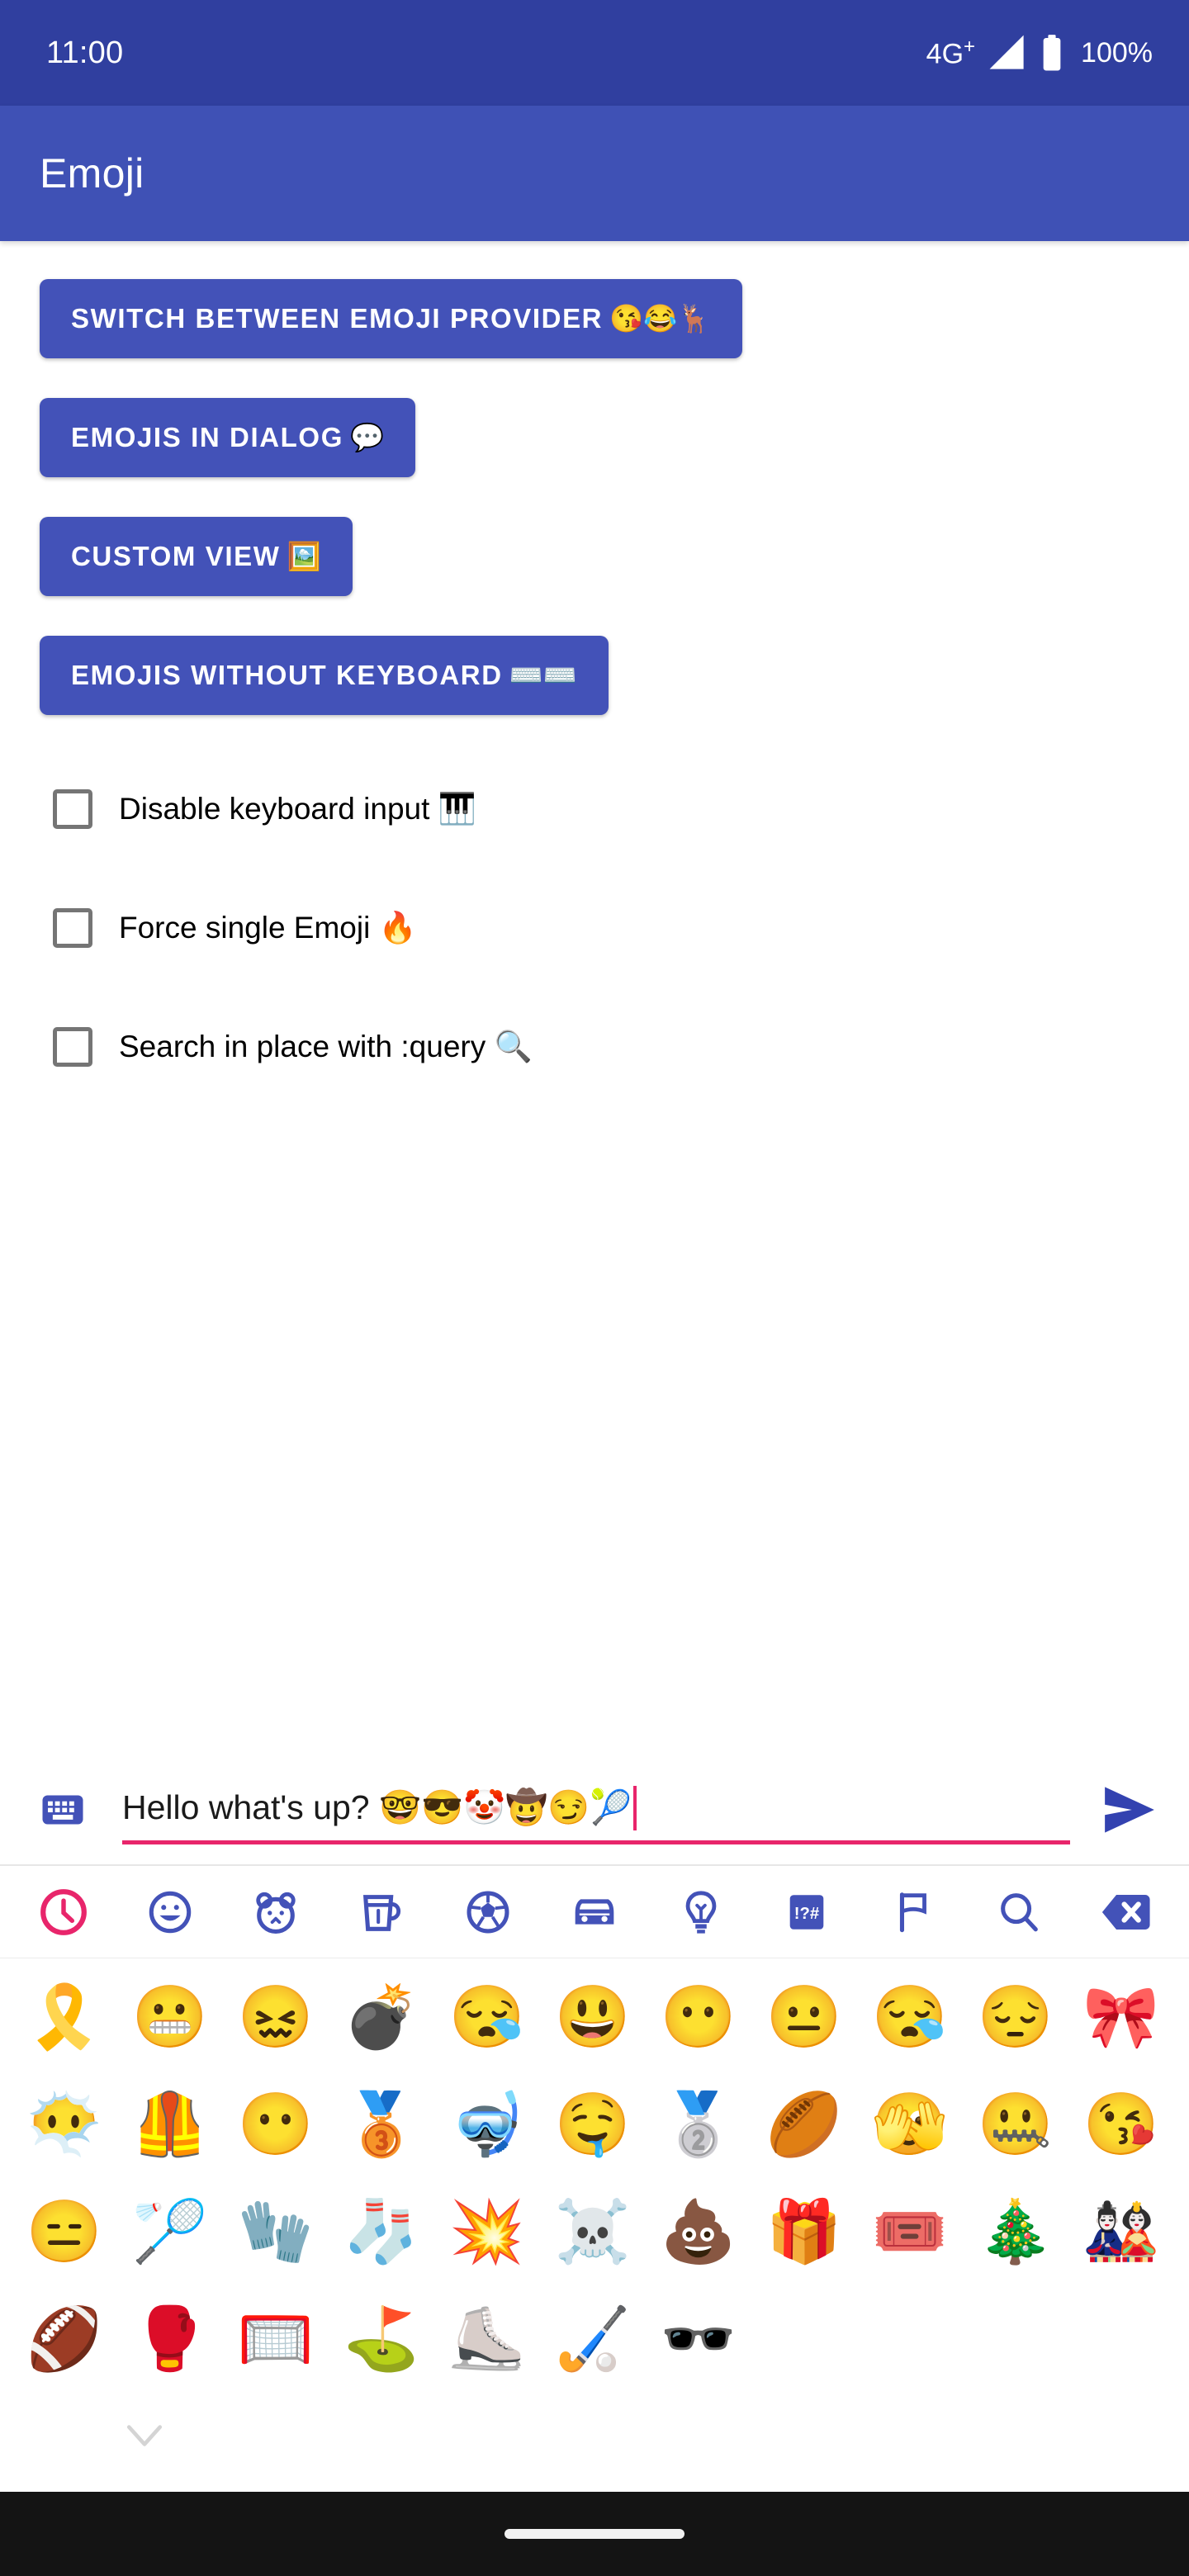 This screenshot has height=2576, width=1189. What do you see at coordinates (701, 1912) in the screenshot?
I see `tab-objects` at bounding box center [701, 1912].